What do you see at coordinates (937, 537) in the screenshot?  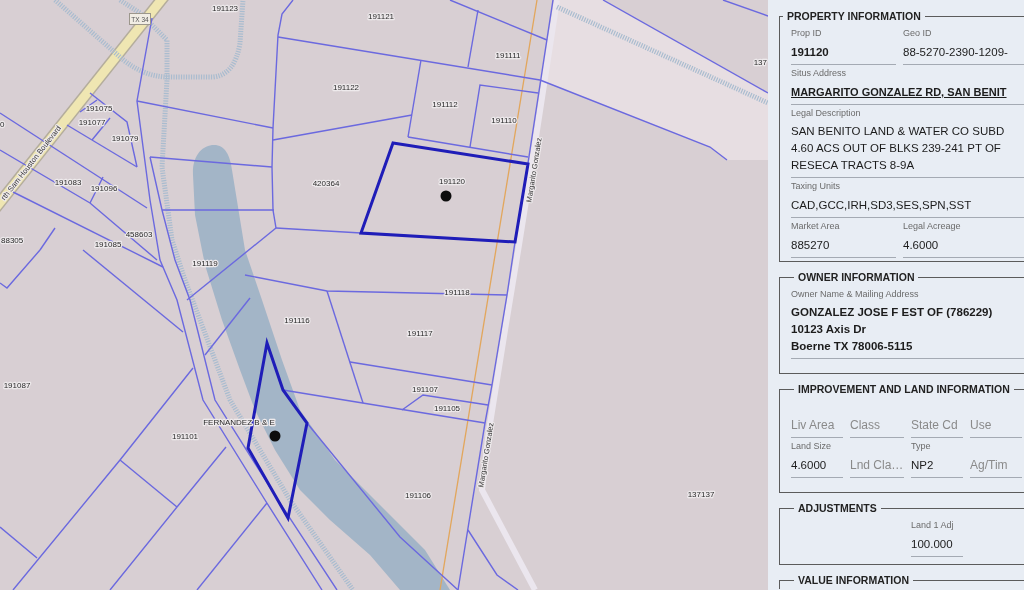 I see `land-adjustment-field: Land 1 Adj 100.000` at bounding box center [937, 537].